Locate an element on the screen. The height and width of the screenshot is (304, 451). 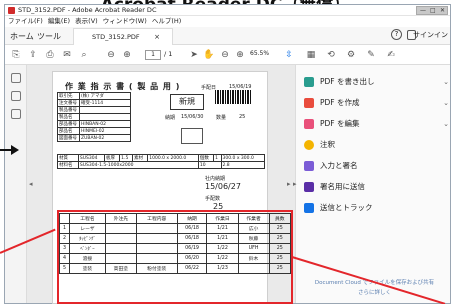
attachment-icon is located at coordinates (16, 114).